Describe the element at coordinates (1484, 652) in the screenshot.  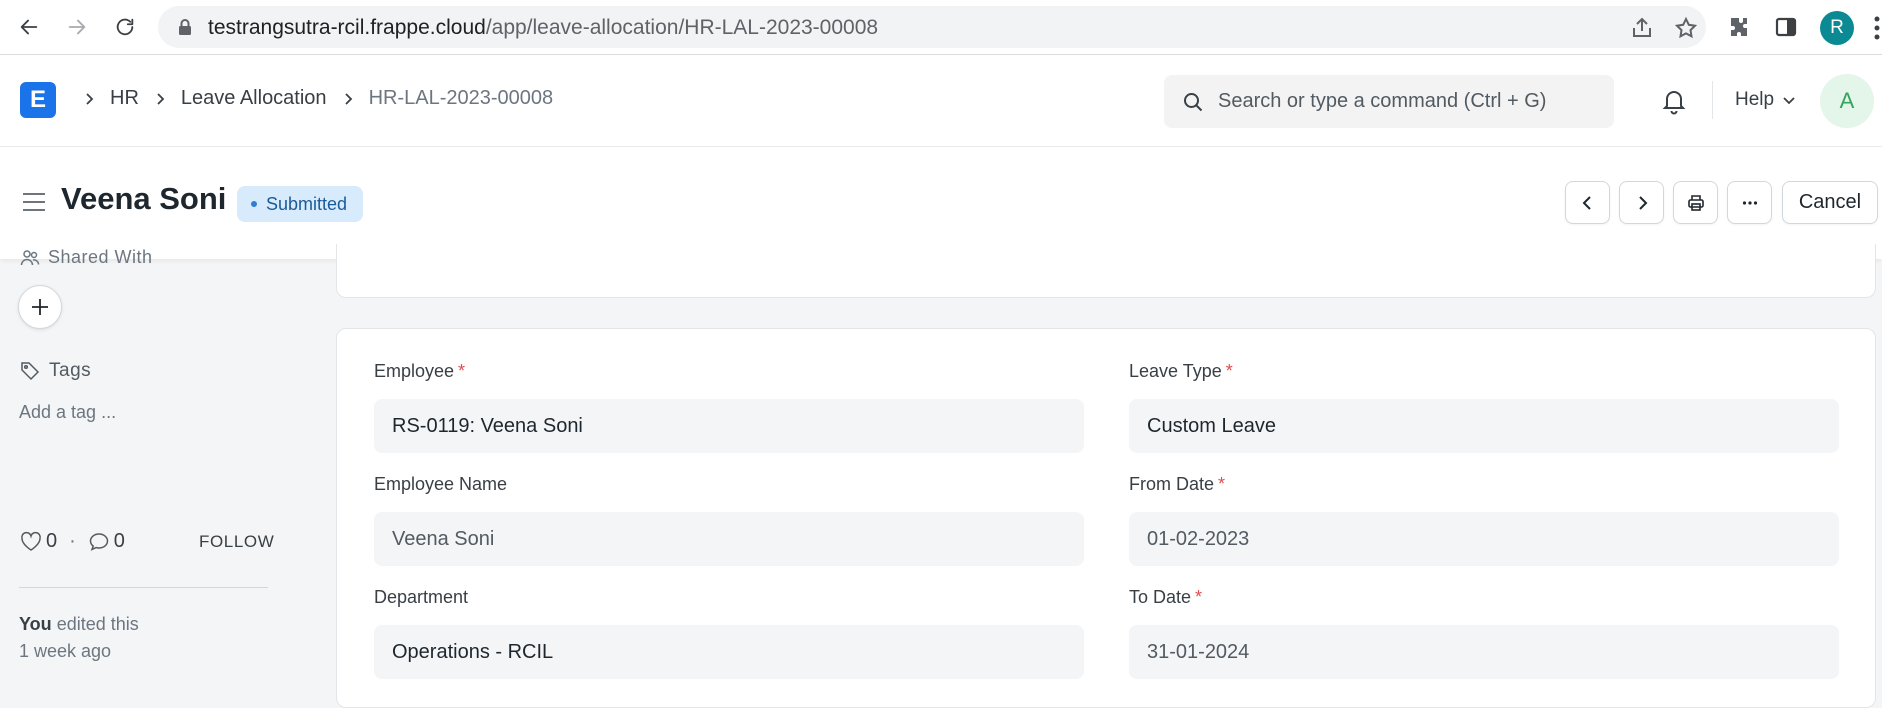
I see `to-date-input: 31-01-2024` at that location.